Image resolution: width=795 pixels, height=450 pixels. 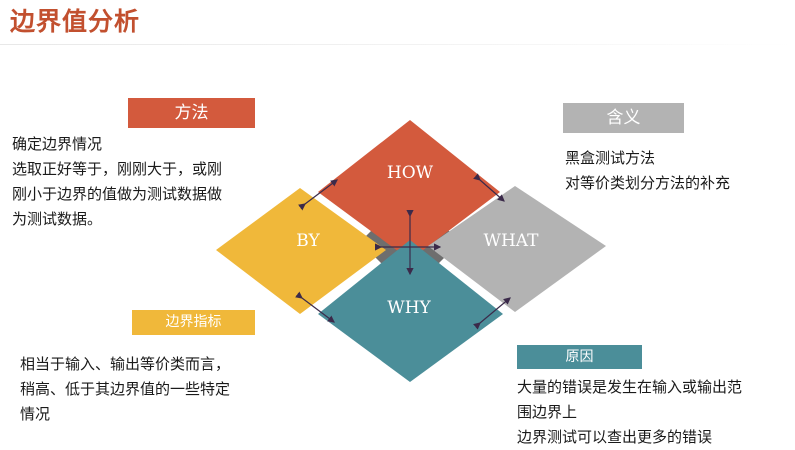 I want to click on meaning-line: 对等价类划分方法的补充, so click(x=648, y=183).